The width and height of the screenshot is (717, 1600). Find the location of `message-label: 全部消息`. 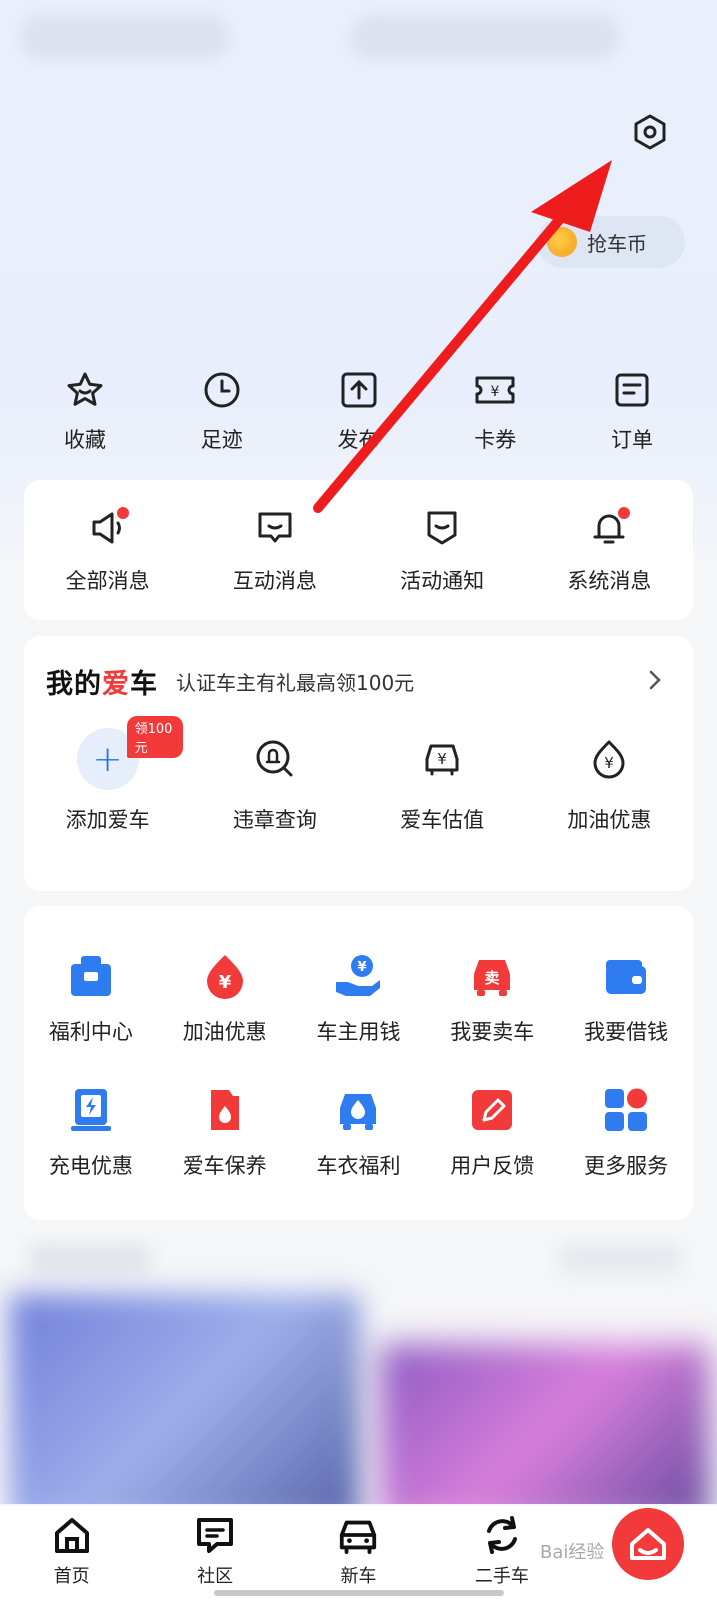

message-label: 全部消息 is located at coordinates (107, 581).